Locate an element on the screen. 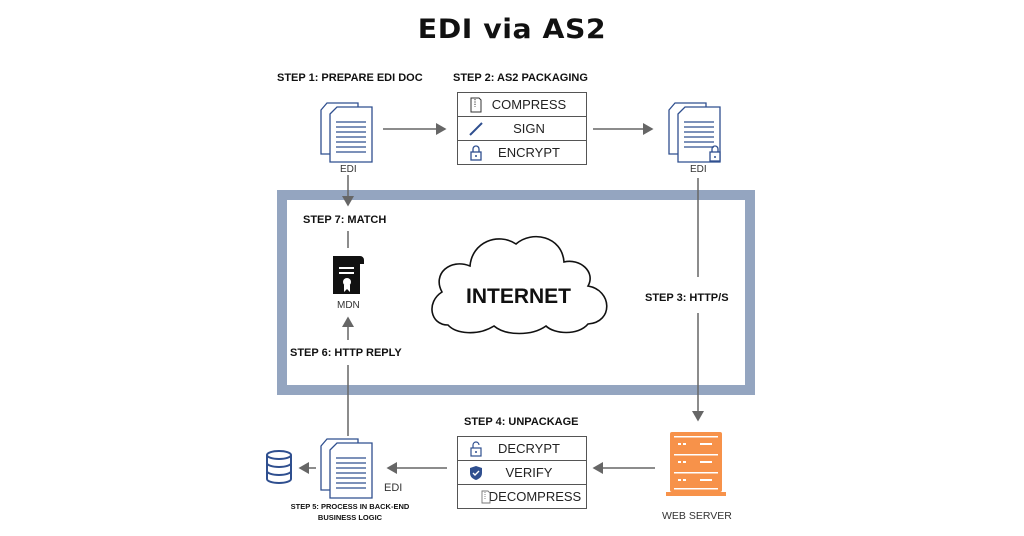 This screenshot has height=536, width=1024. step-3-label: STEP 3: HTTP/S is located at coordinates (687, 298).